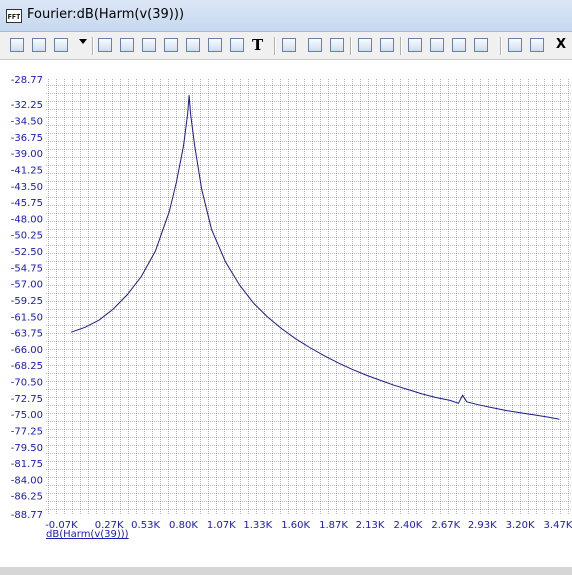 The image size is (572, 575). What do you see at coordinates (365, 45) in the screenshot?
I see `frame-icon` at bounding box center [365, 45].